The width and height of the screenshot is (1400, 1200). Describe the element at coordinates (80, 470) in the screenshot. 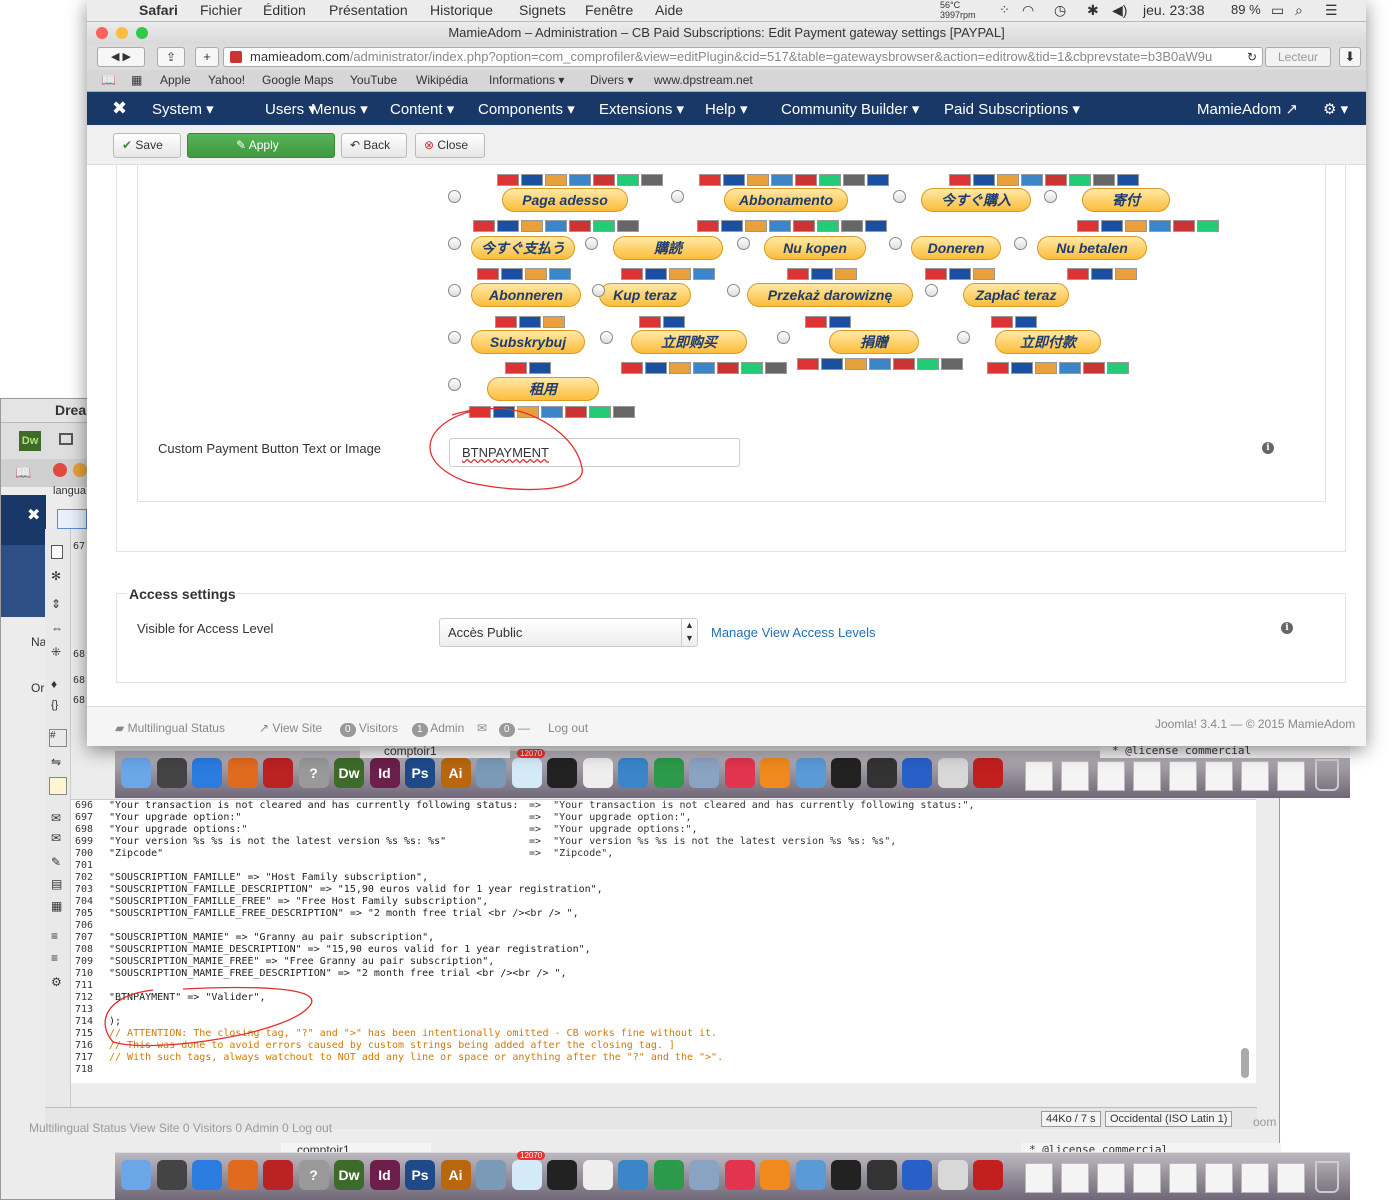

I see `min-dot-icon` at that location.